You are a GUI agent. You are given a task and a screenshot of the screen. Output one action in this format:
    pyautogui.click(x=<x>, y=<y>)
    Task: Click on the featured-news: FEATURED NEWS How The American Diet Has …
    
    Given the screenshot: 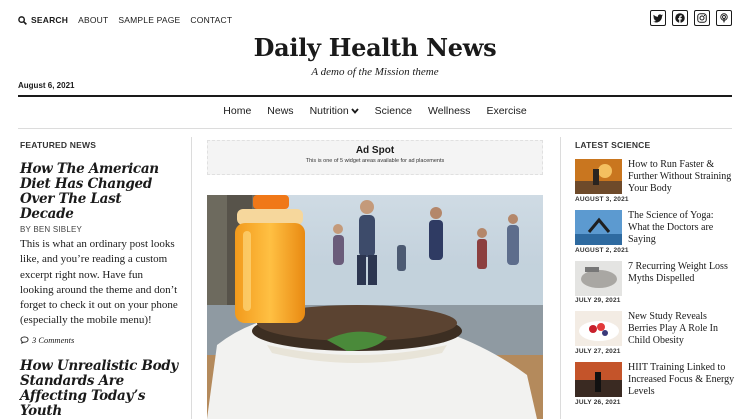 What is the action you would take?
    pyautogui.click(x=99, y=279)
    